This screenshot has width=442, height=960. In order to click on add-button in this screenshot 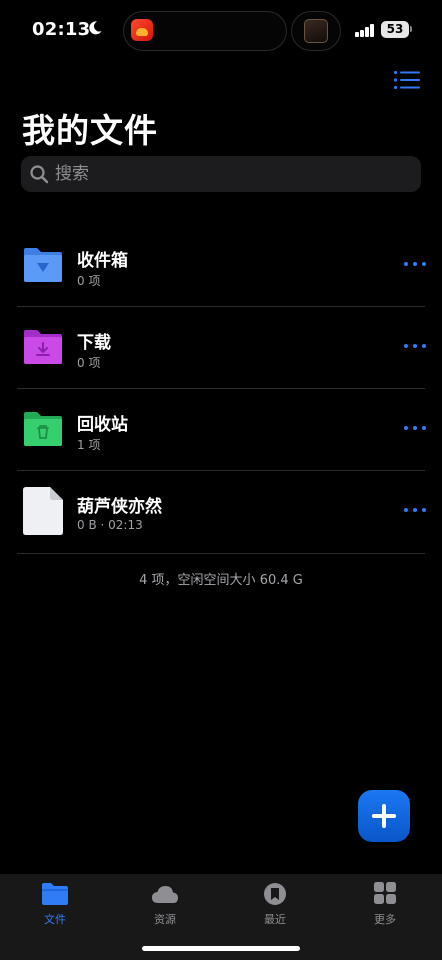, I will do `click(384, 816)`.